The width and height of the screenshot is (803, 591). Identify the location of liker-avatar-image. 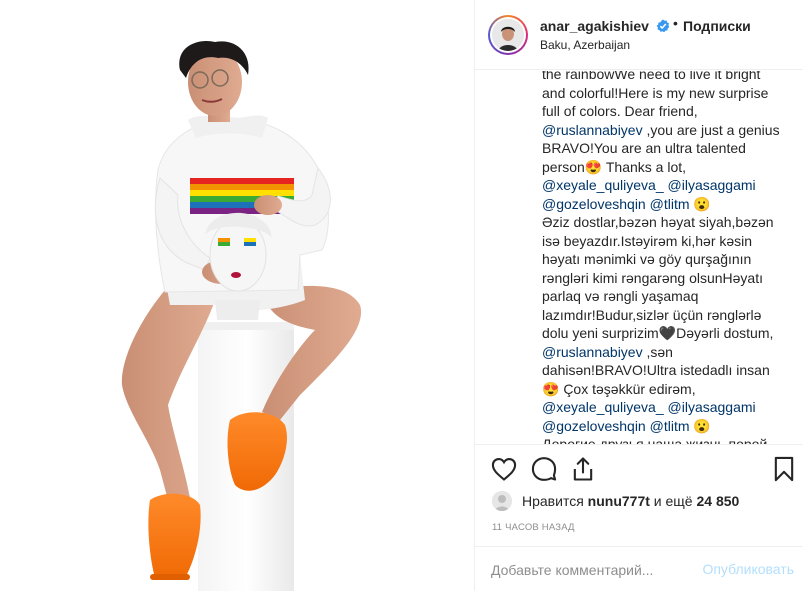
(502, 501).